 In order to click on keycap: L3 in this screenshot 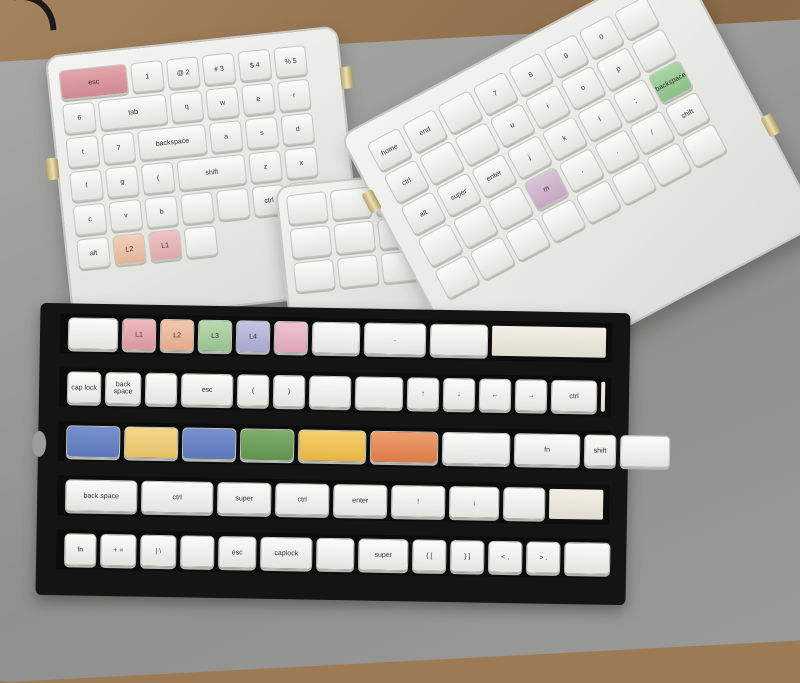, I will do `click(215, 336)`.